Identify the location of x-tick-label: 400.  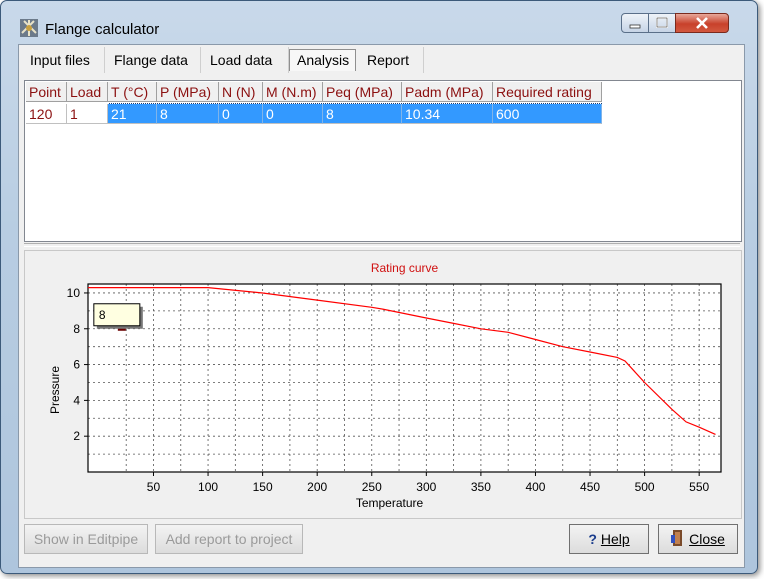
(535, 487).